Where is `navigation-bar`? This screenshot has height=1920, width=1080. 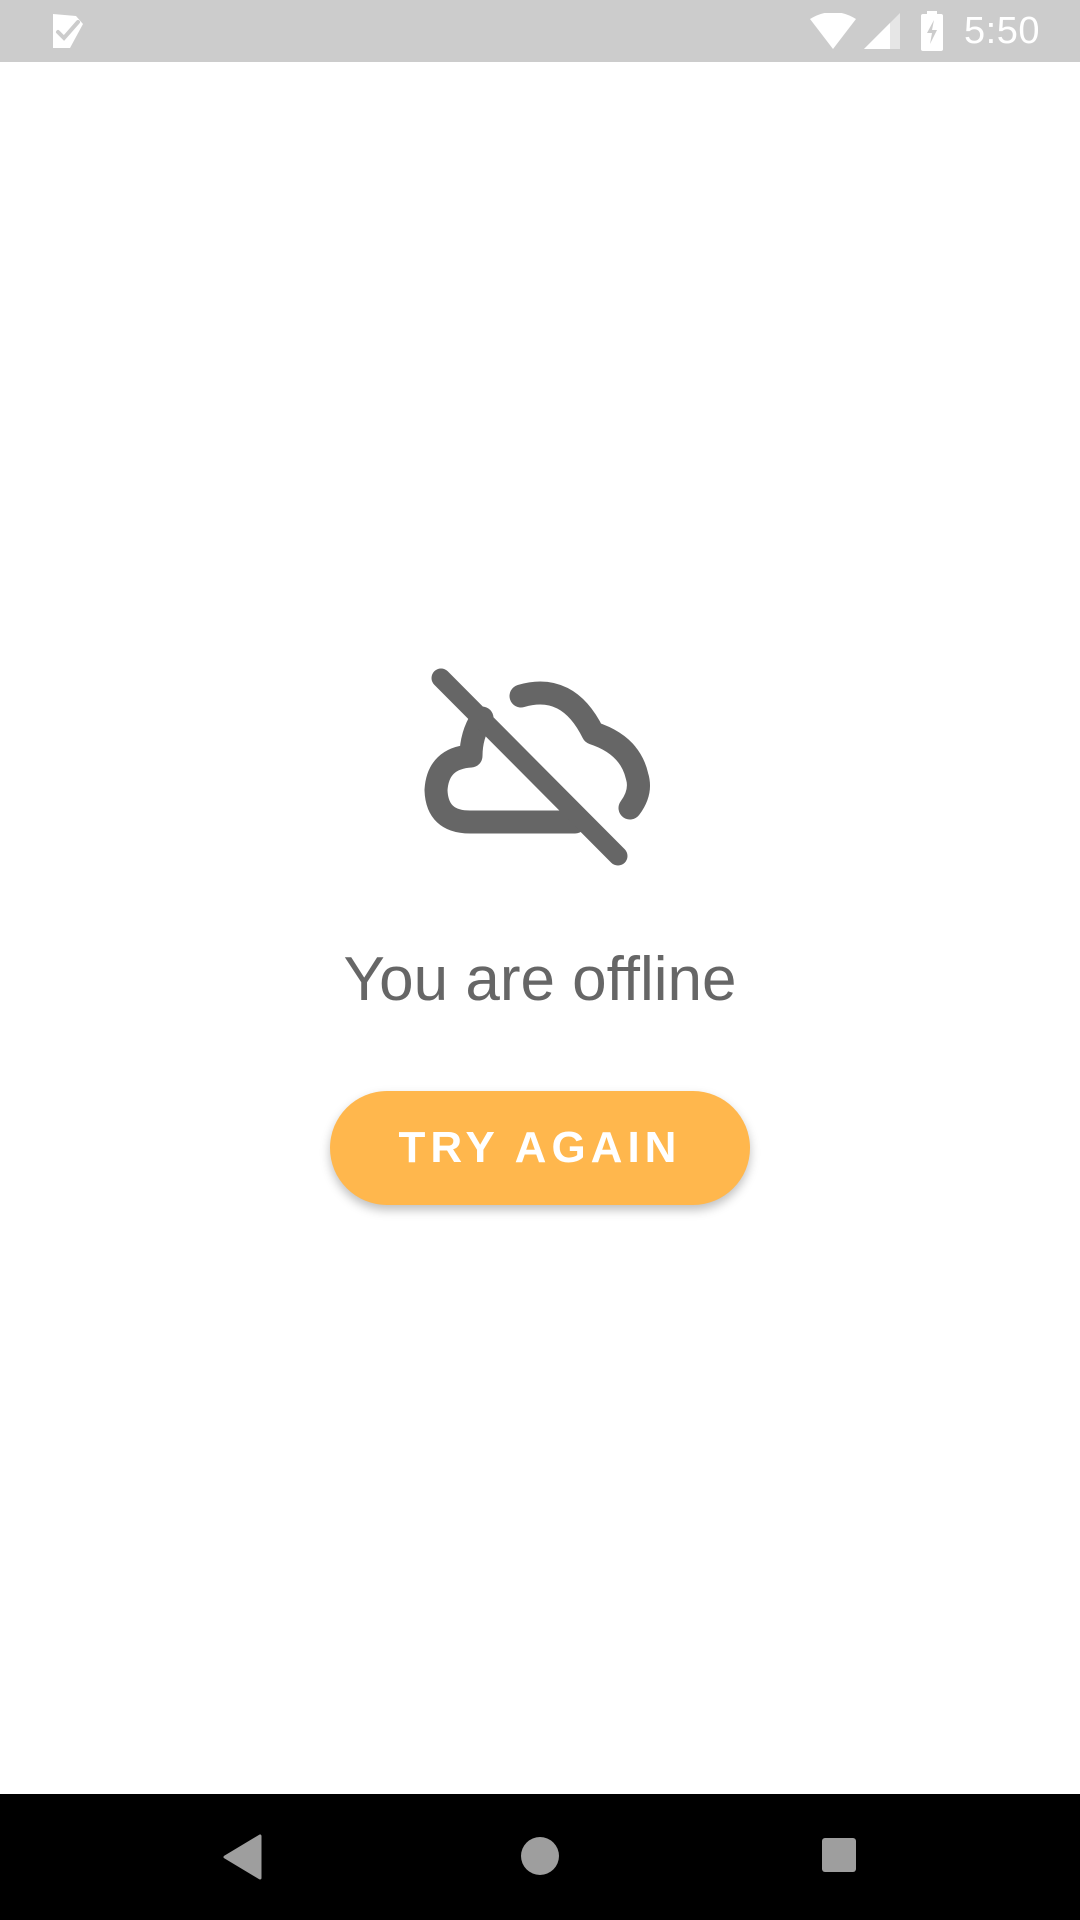 navigation-bar is located at coordinates (540, 1857).